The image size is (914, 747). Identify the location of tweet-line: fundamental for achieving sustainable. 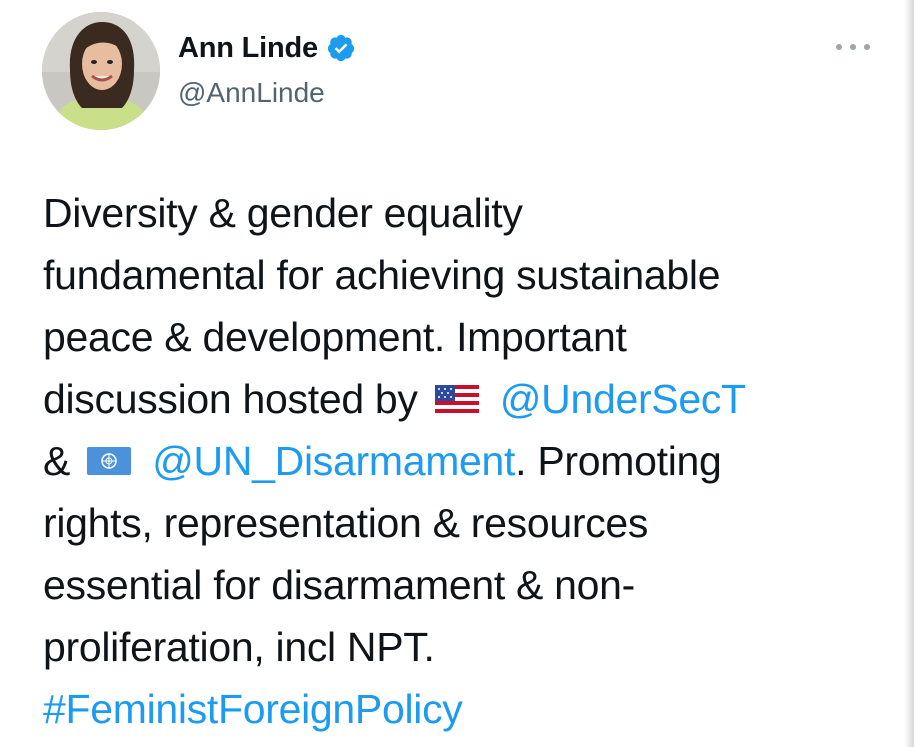
(382, 275).